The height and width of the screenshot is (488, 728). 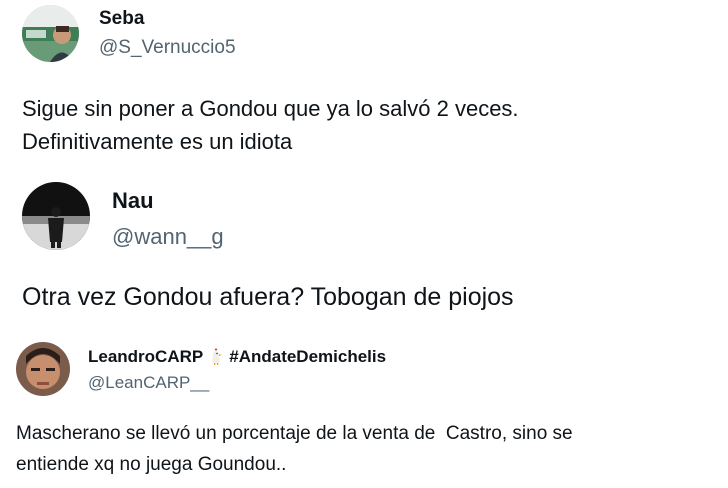 I want to click on user-handle: @LeanCARP__, so click(x=148, y=383).